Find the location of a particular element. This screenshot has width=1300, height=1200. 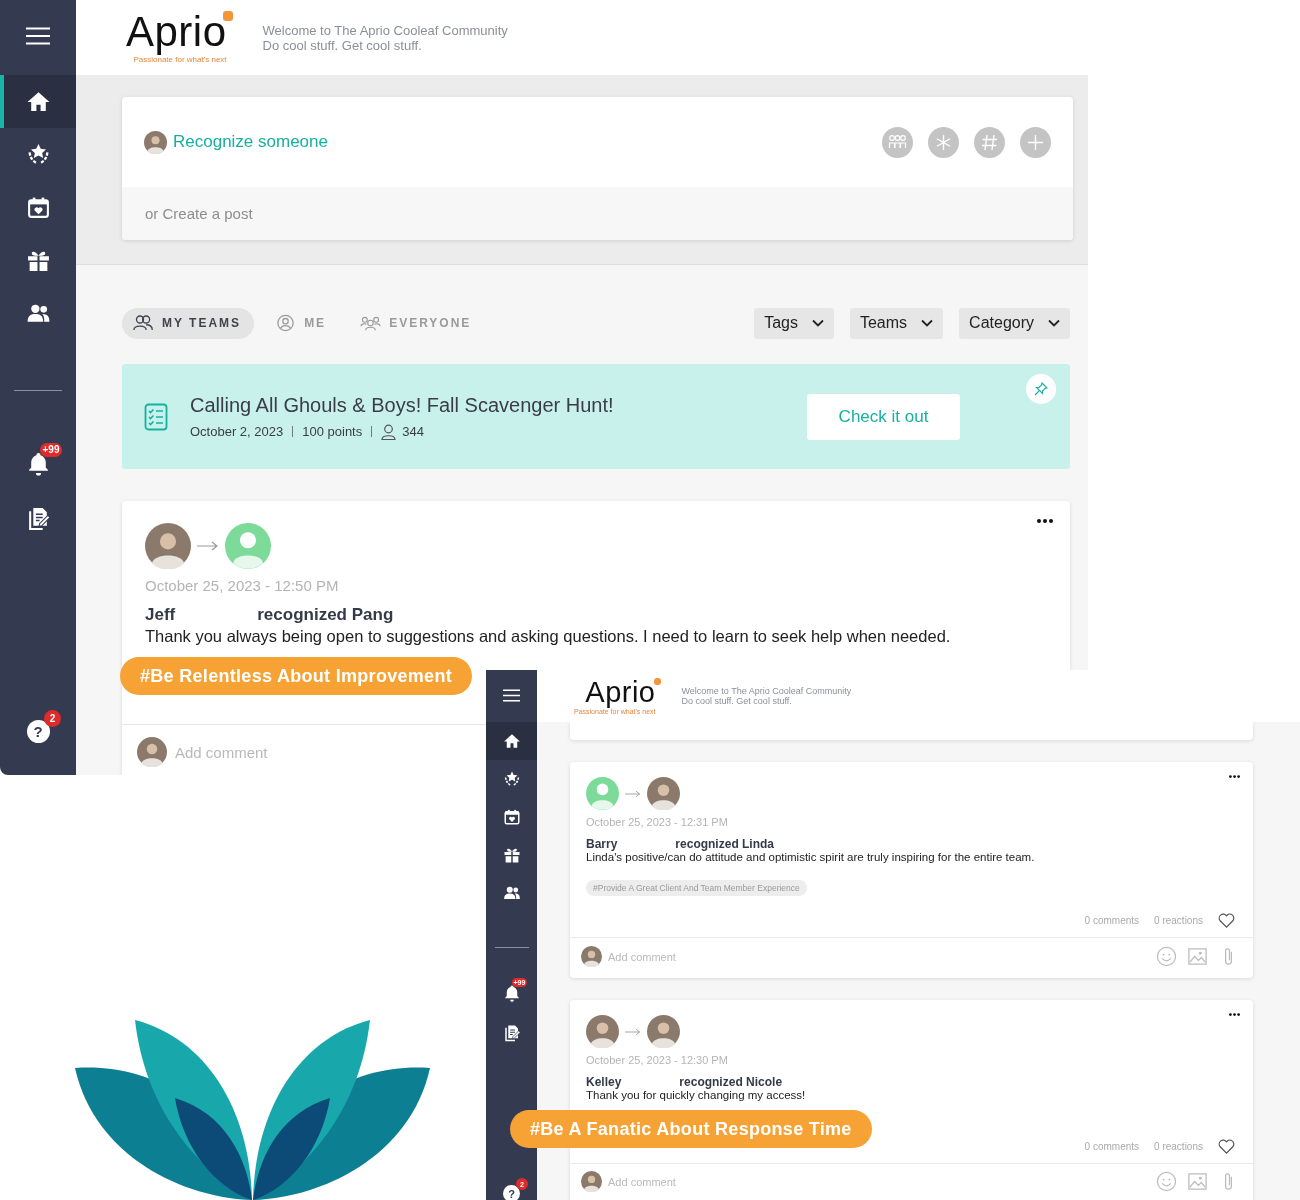

calendar-heart-icon is located at coordinates (38, 207).